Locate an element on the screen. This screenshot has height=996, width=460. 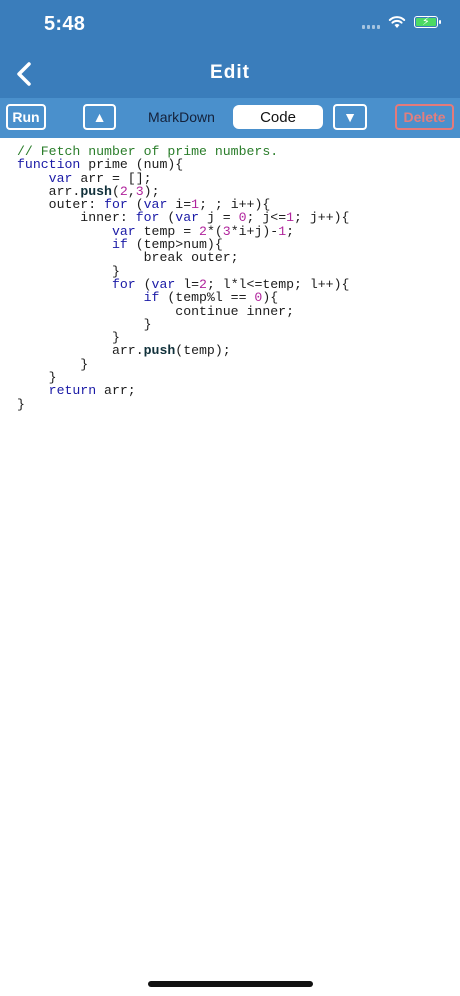
tab-markdown: MarkDown is located at coordinates (181, 117).